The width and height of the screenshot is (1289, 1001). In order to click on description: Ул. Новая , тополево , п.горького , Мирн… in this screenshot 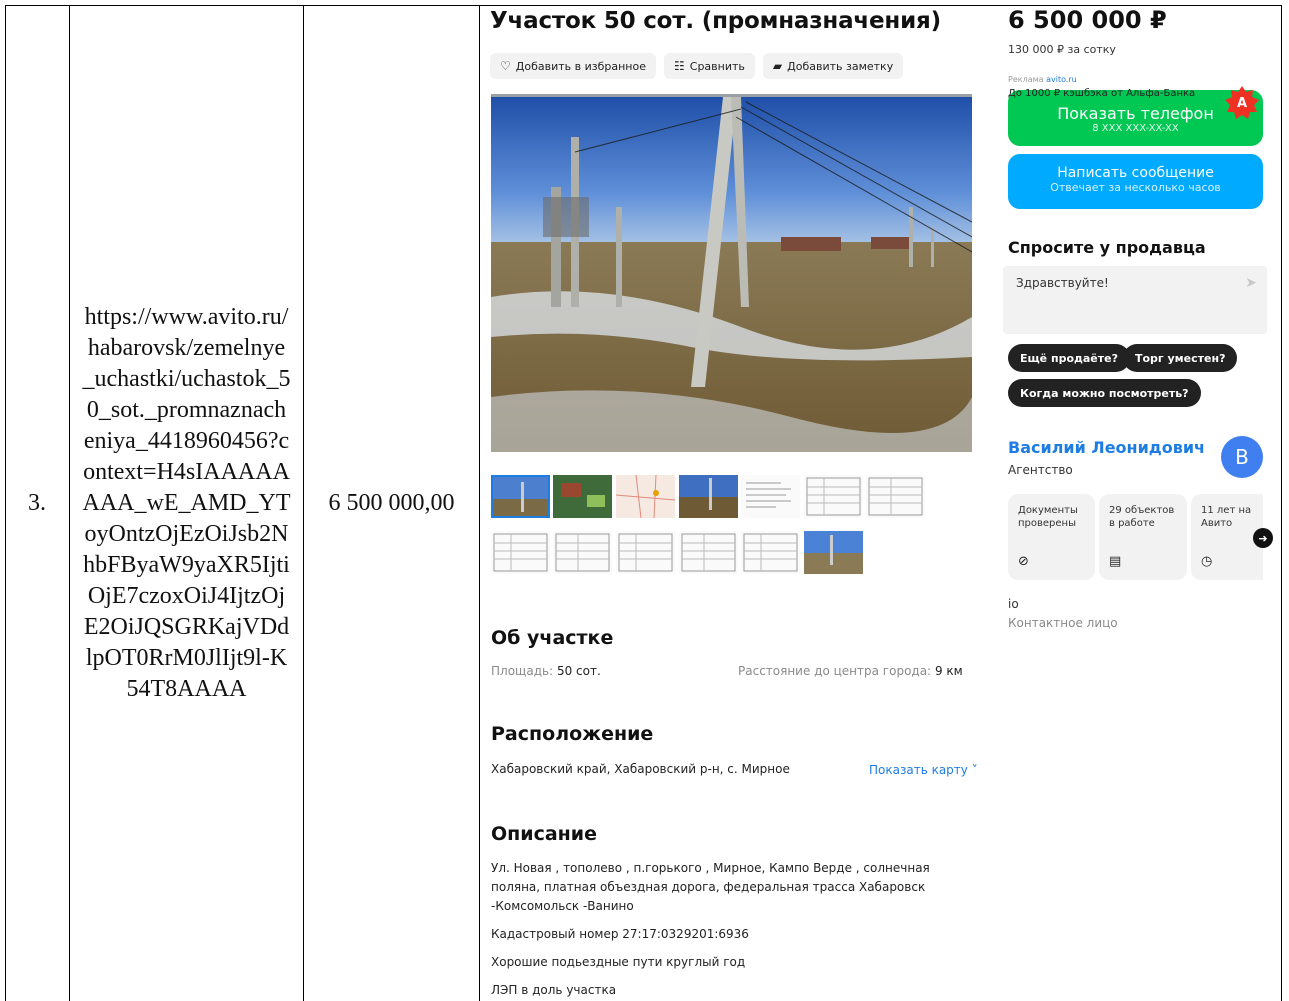, I will do `click(728, 930)`.